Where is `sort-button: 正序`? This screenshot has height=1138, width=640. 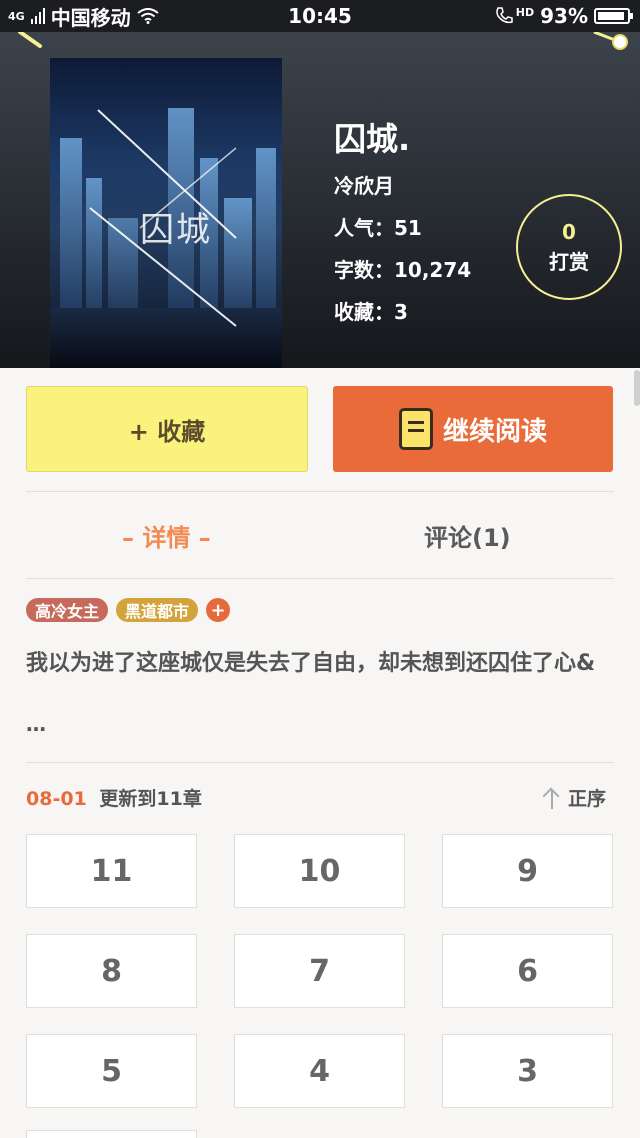 sort-button: 正序 is located at coordinates (574, 797).